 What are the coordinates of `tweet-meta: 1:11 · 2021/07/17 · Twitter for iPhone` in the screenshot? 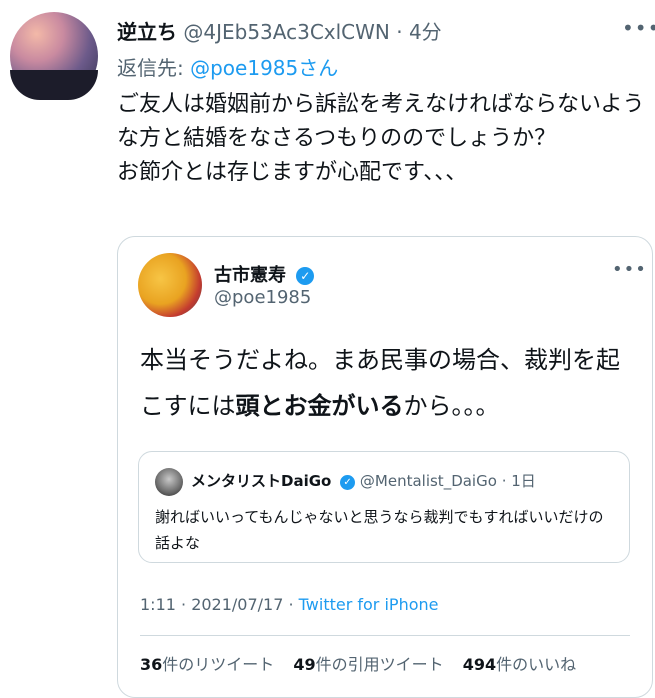 It's located at (289, 604).